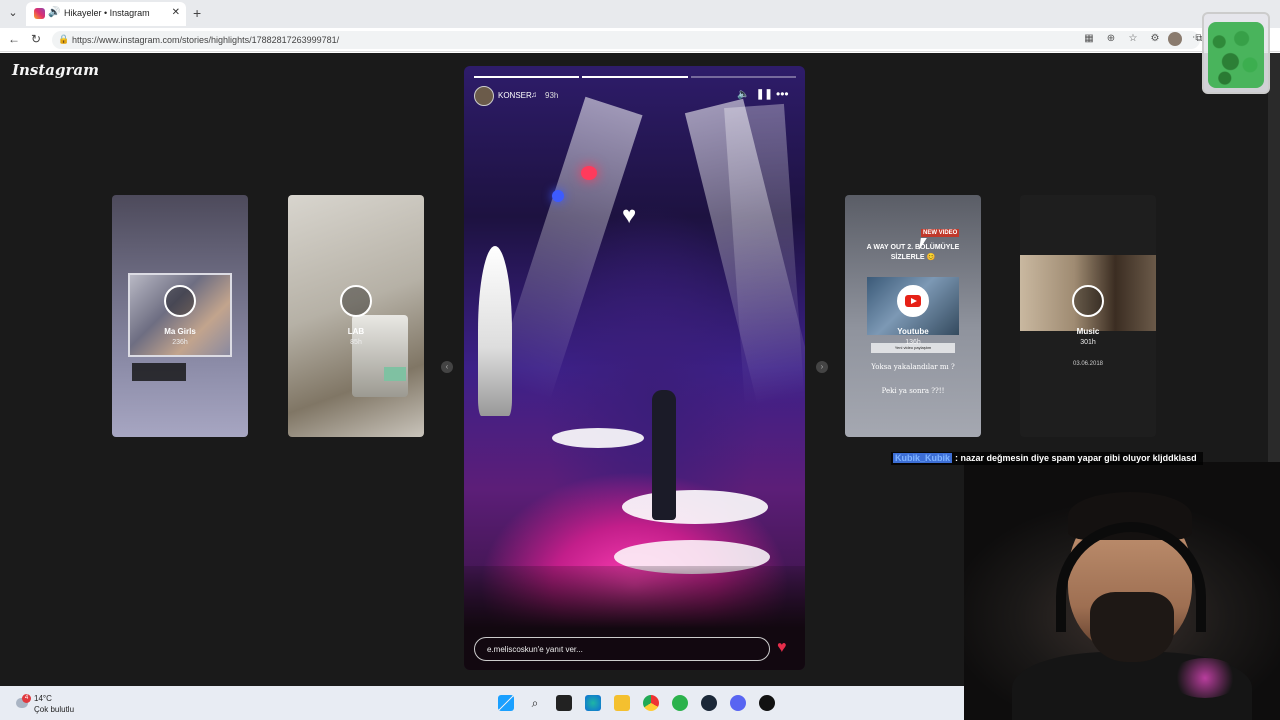 The width and height of the screenshot is (1280, 720). What do you see at coordinates (14, 39) in the screenshot?
I see `back-icon: ←` at bounding box center [14, 39].